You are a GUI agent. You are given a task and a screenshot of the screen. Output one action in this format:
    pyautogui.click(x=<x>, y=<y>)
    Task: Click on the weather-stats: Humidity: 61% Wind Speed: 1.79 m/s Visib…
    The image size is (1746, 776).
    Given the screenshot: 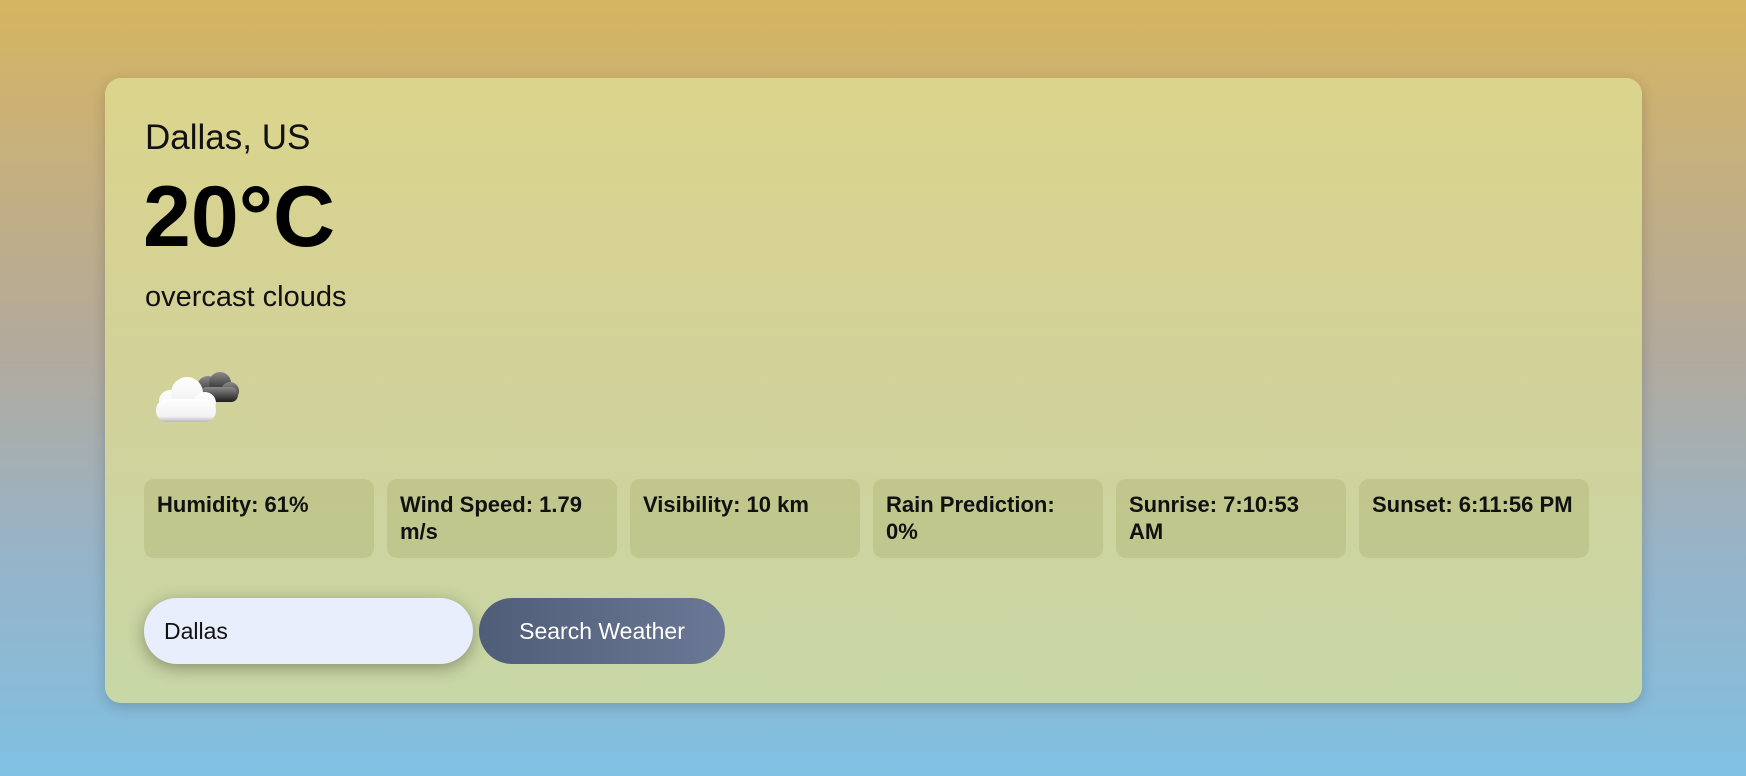 What is the action you would take?
    pyautogui.click(x=866, y=518)
    